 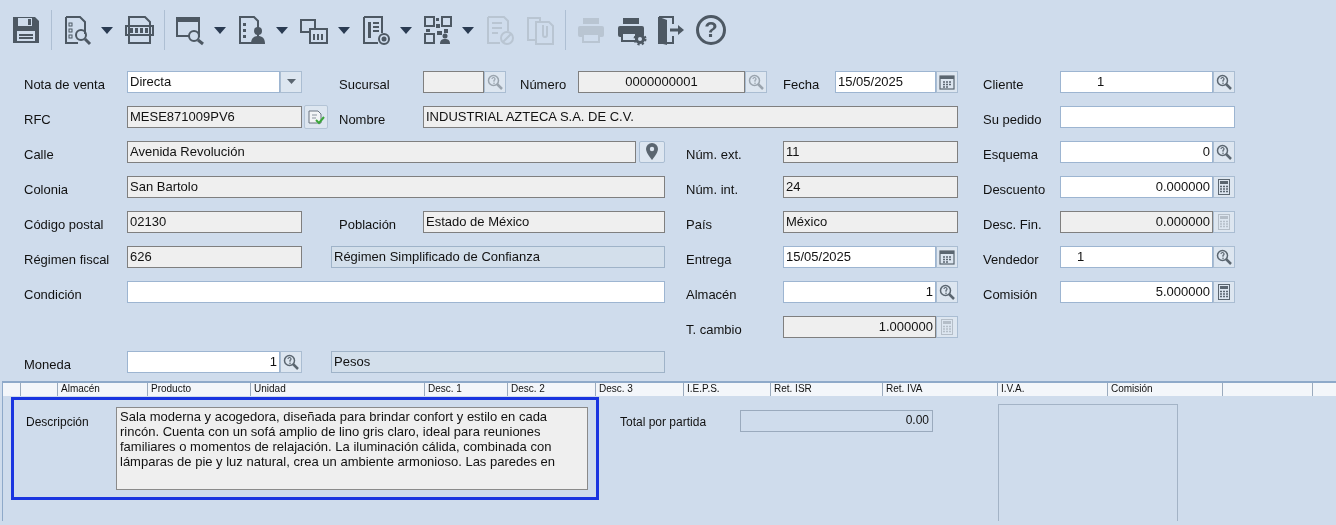 What do you see at coordinates (714, 330) in the screenshot?
I see `field-label: T. cambio` at bounding box center [714, 330].